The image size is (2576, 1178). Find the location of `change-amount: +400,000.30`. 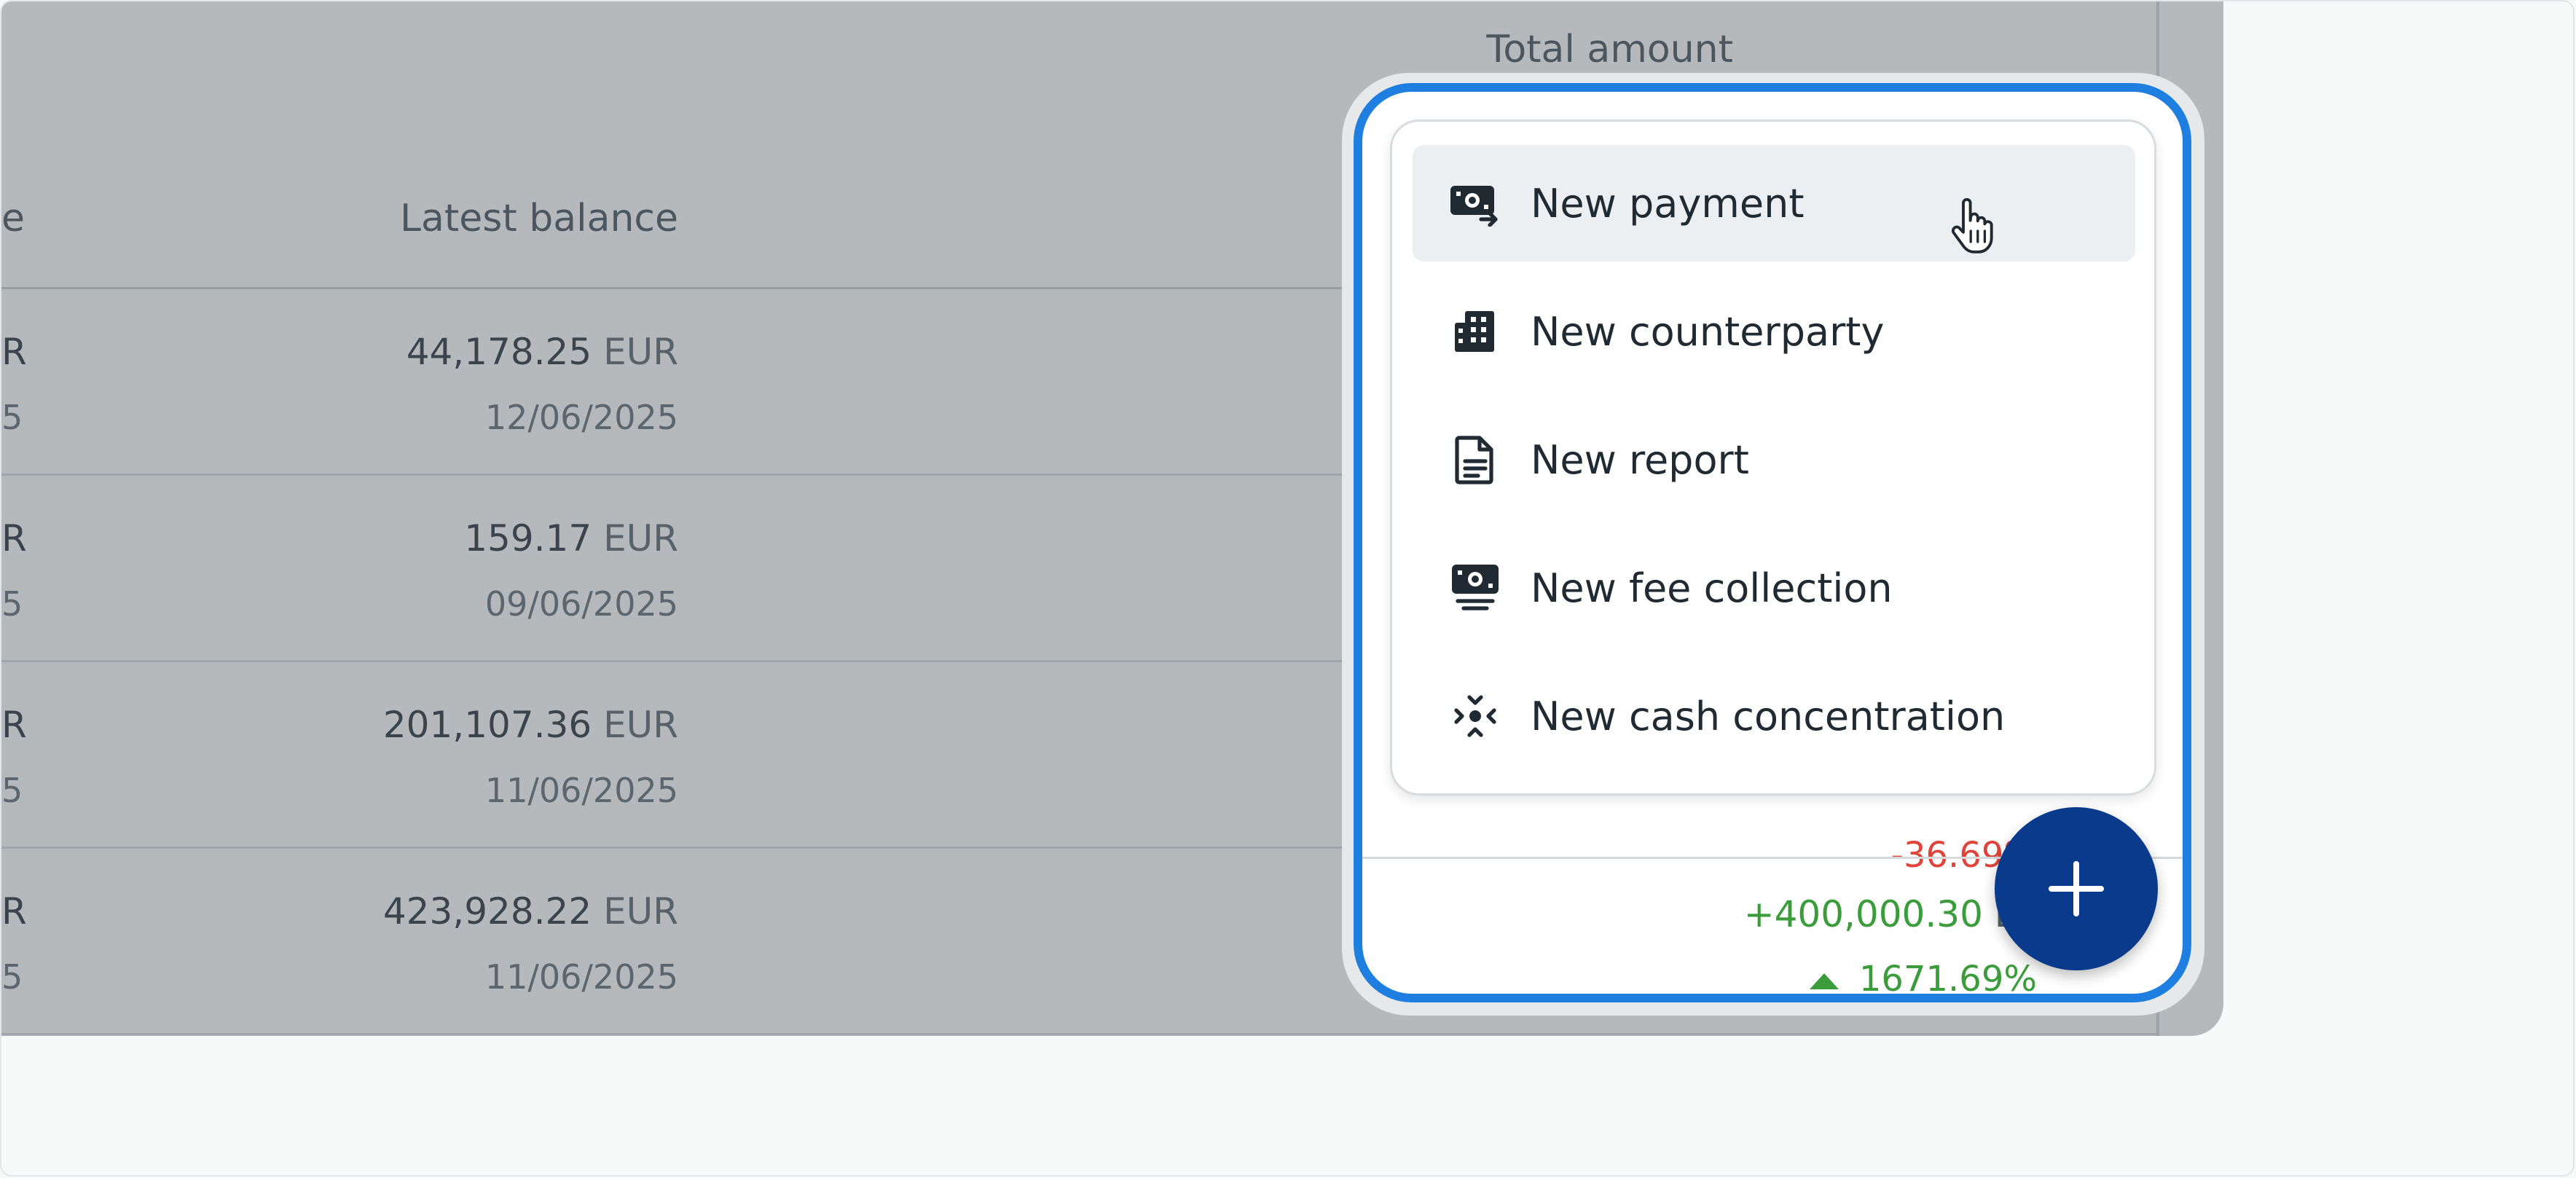

change-amount: +400,000.30 is located at coordinates (1863, 914).